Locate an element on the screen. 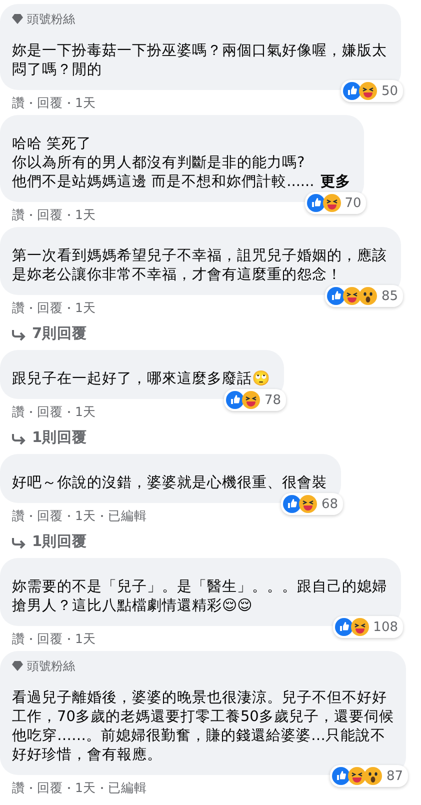 The height and width of the screenshot is (805, 421). comment-line: 搶男人？這比八點檔劇情還精彩😌😌 is located at coordinates (132, 606).